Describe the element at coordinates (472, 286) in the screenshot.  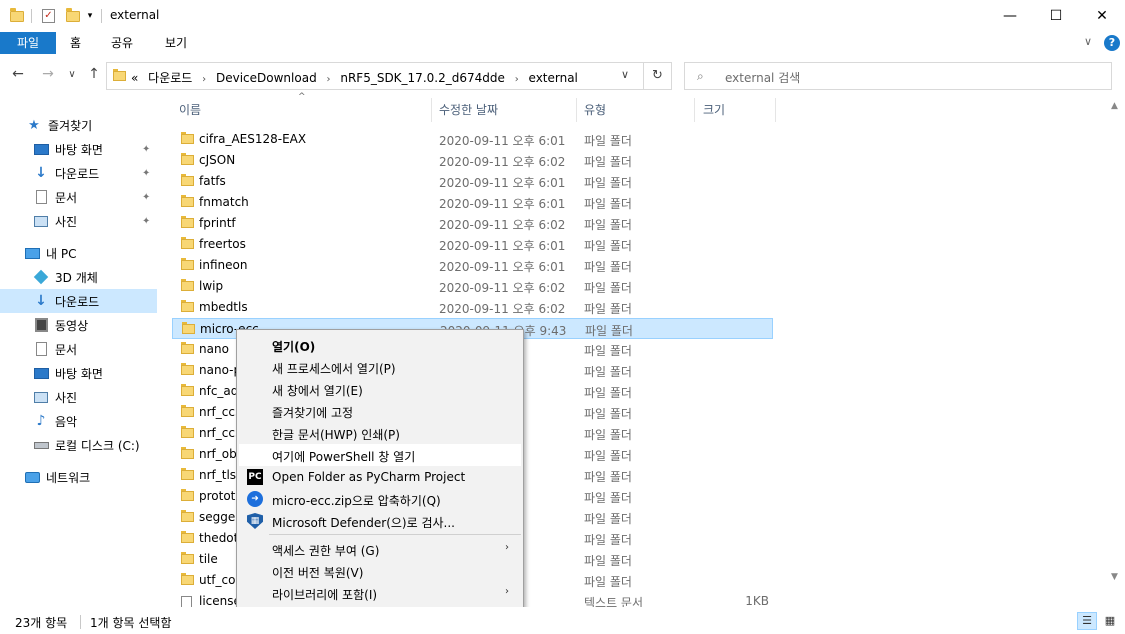
I see `file-row: lwip 2020-09-11 오후 6:02 파일 폴더` at that location.